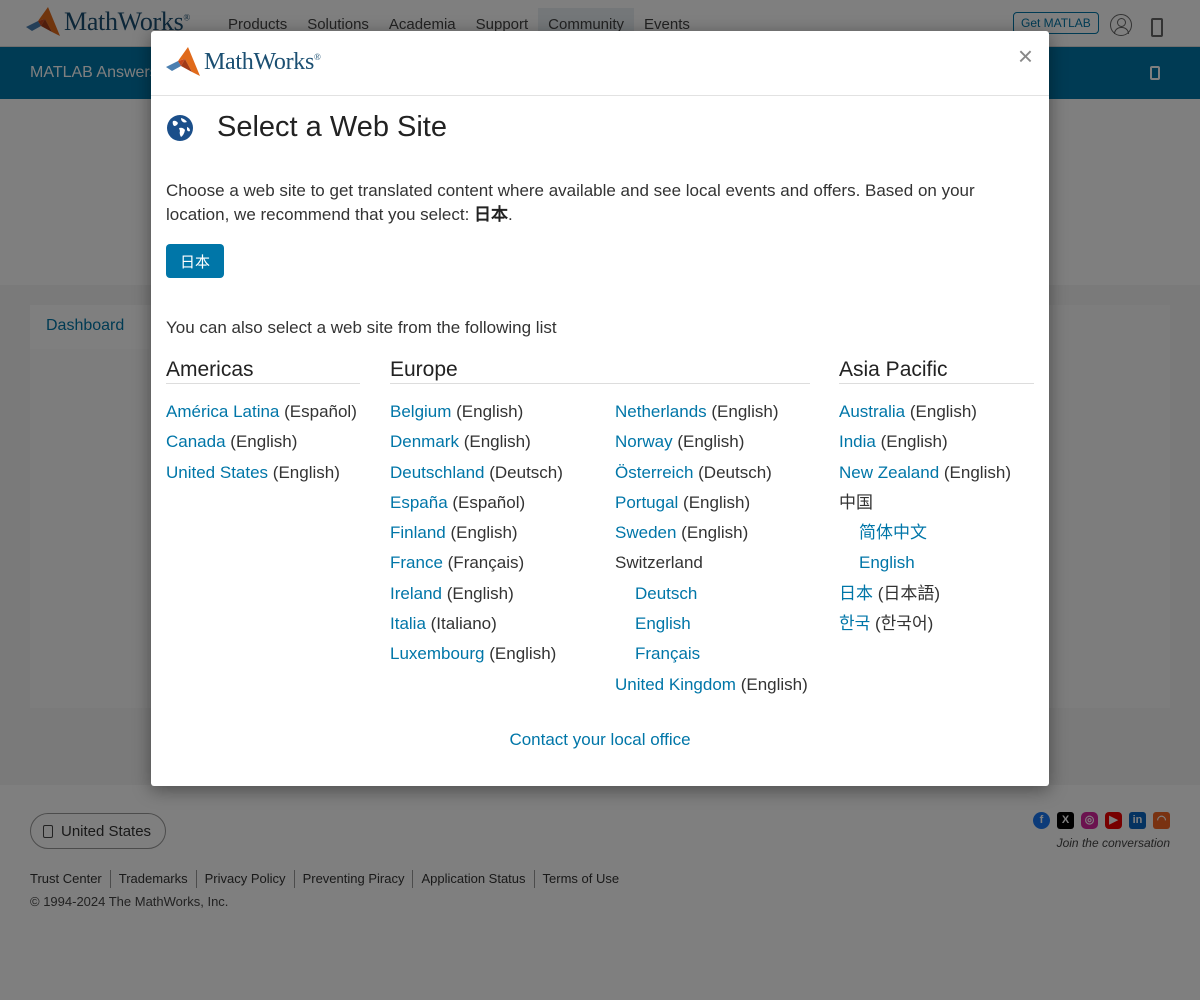 This screenshot has height=1000, width=1200. Describe the element at coordinates (857, 441) in the screenshot. I see `site-link: India` at that location.